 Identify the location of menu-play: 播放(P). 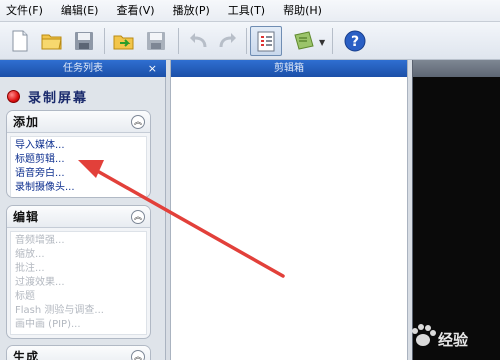
(191, 11).